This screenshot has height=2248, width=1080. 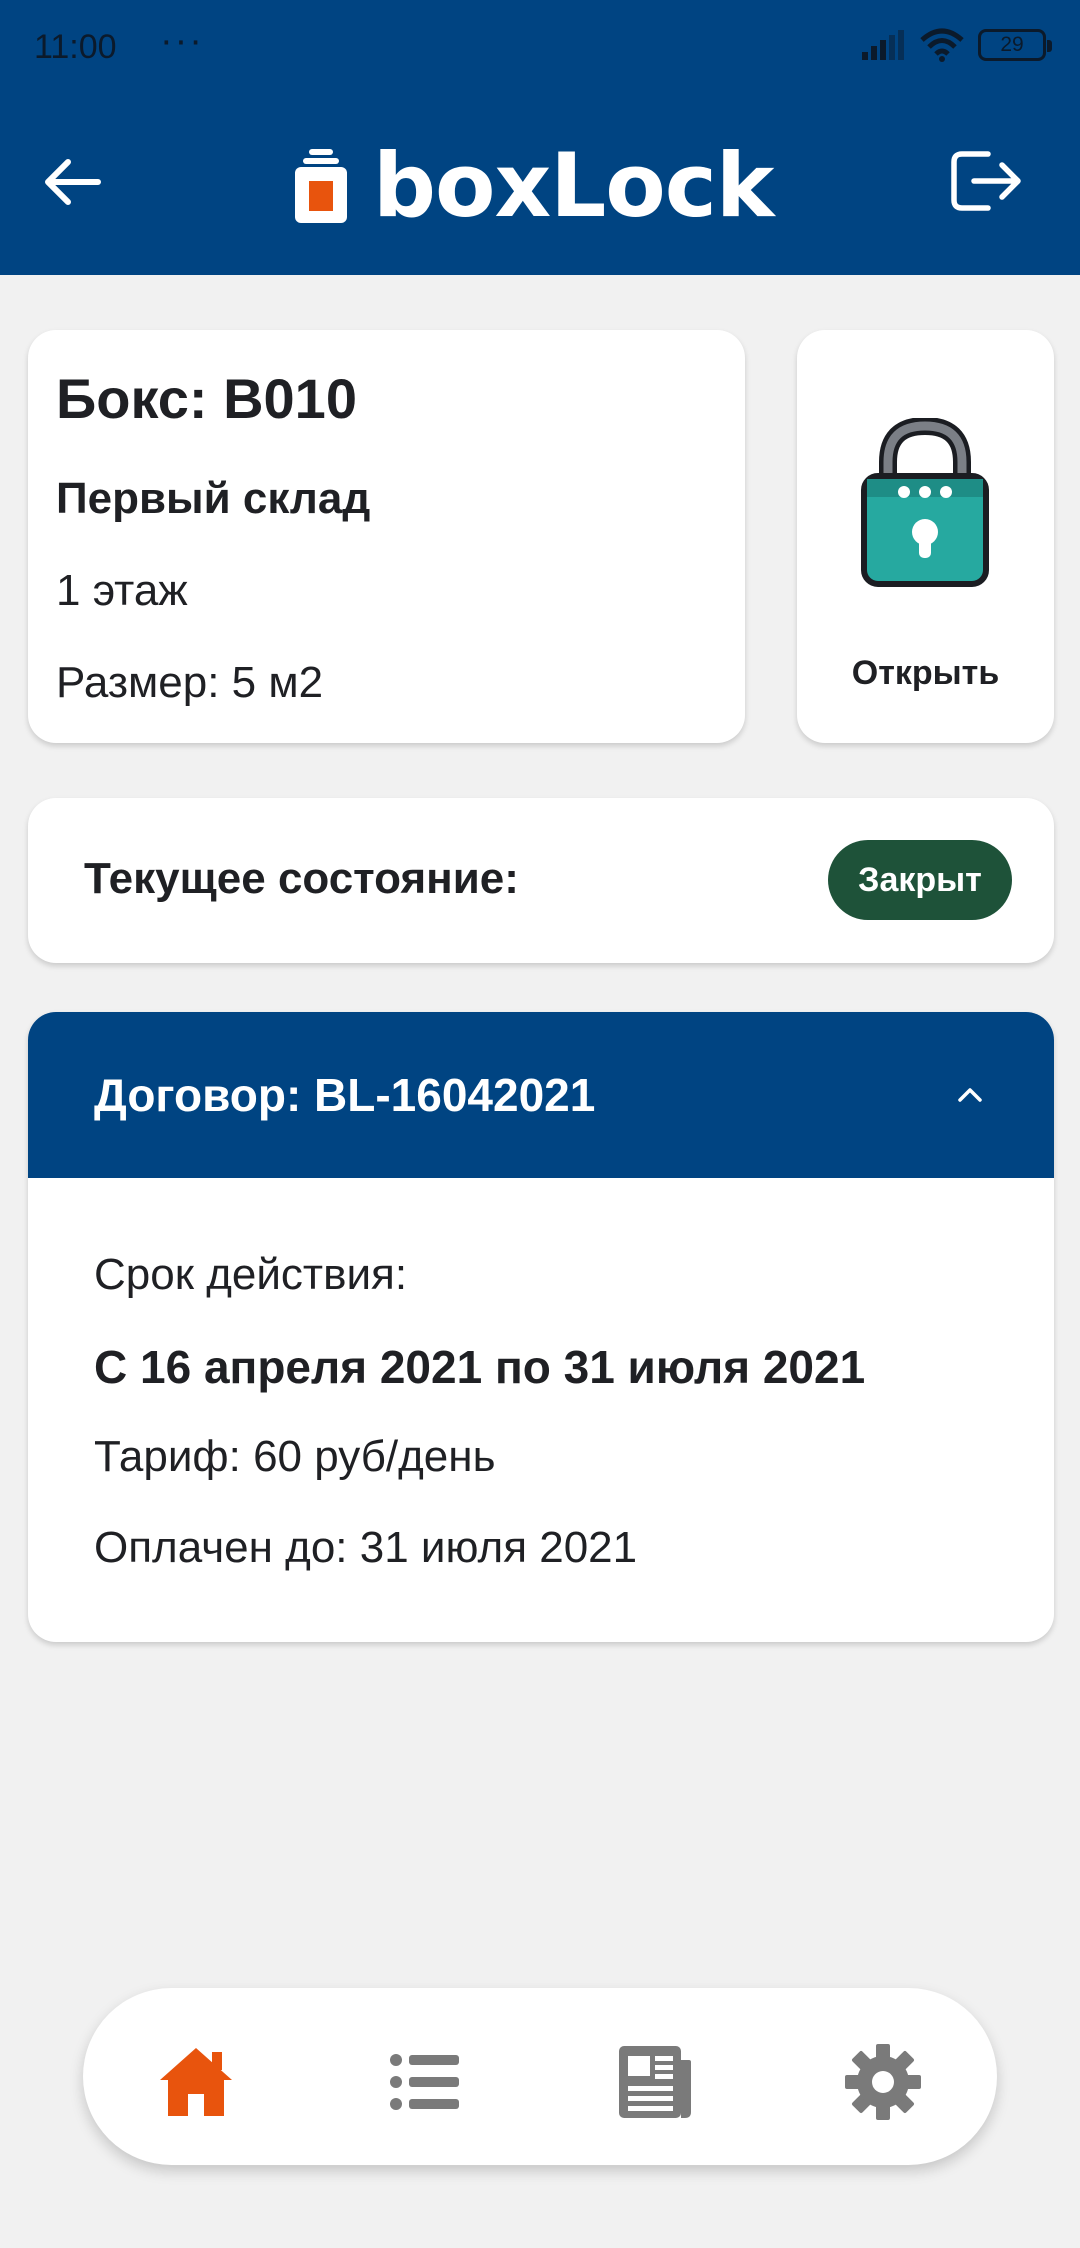 What do you see at coordinates (345, 1095) in the screenshot?
I see `contract-title: Договор: BL-16042021` at bounding box center [345, 1095].